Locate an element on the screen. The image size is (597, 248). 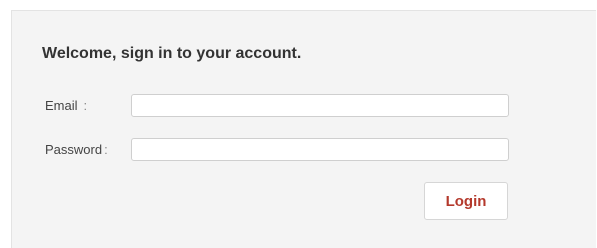
email-label-text: Email is located at coordinates (61, 105).